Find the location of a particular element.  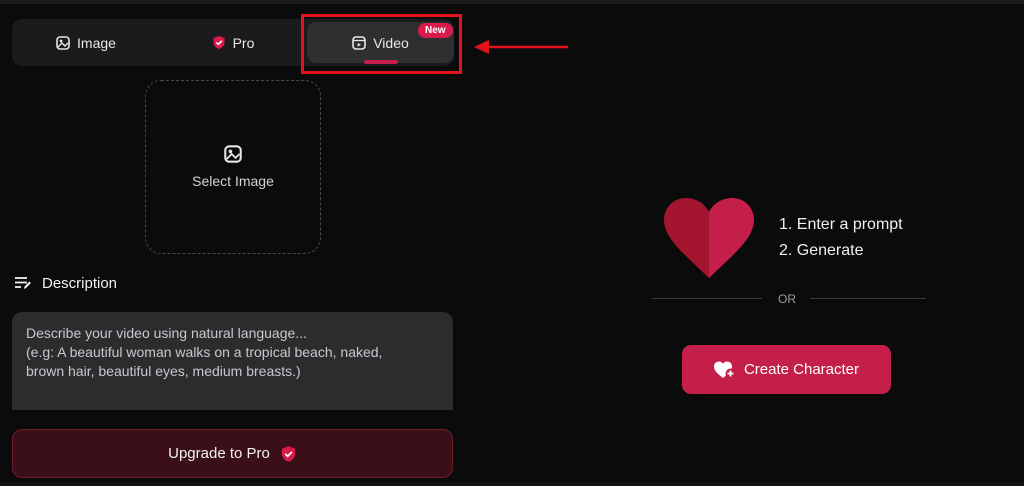

upgrade-to-pro-button: Upgrade to Pro is located at coordinates (232, 453).